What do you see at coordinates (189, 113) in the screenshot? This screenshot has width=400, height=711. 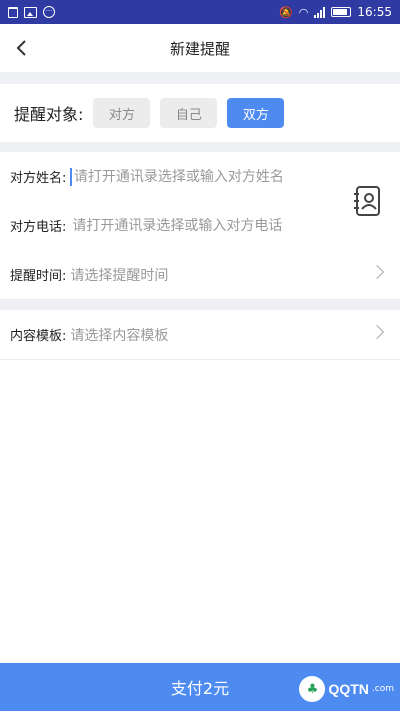 I see `option-self: 自己` at bounding box center [189, 113].